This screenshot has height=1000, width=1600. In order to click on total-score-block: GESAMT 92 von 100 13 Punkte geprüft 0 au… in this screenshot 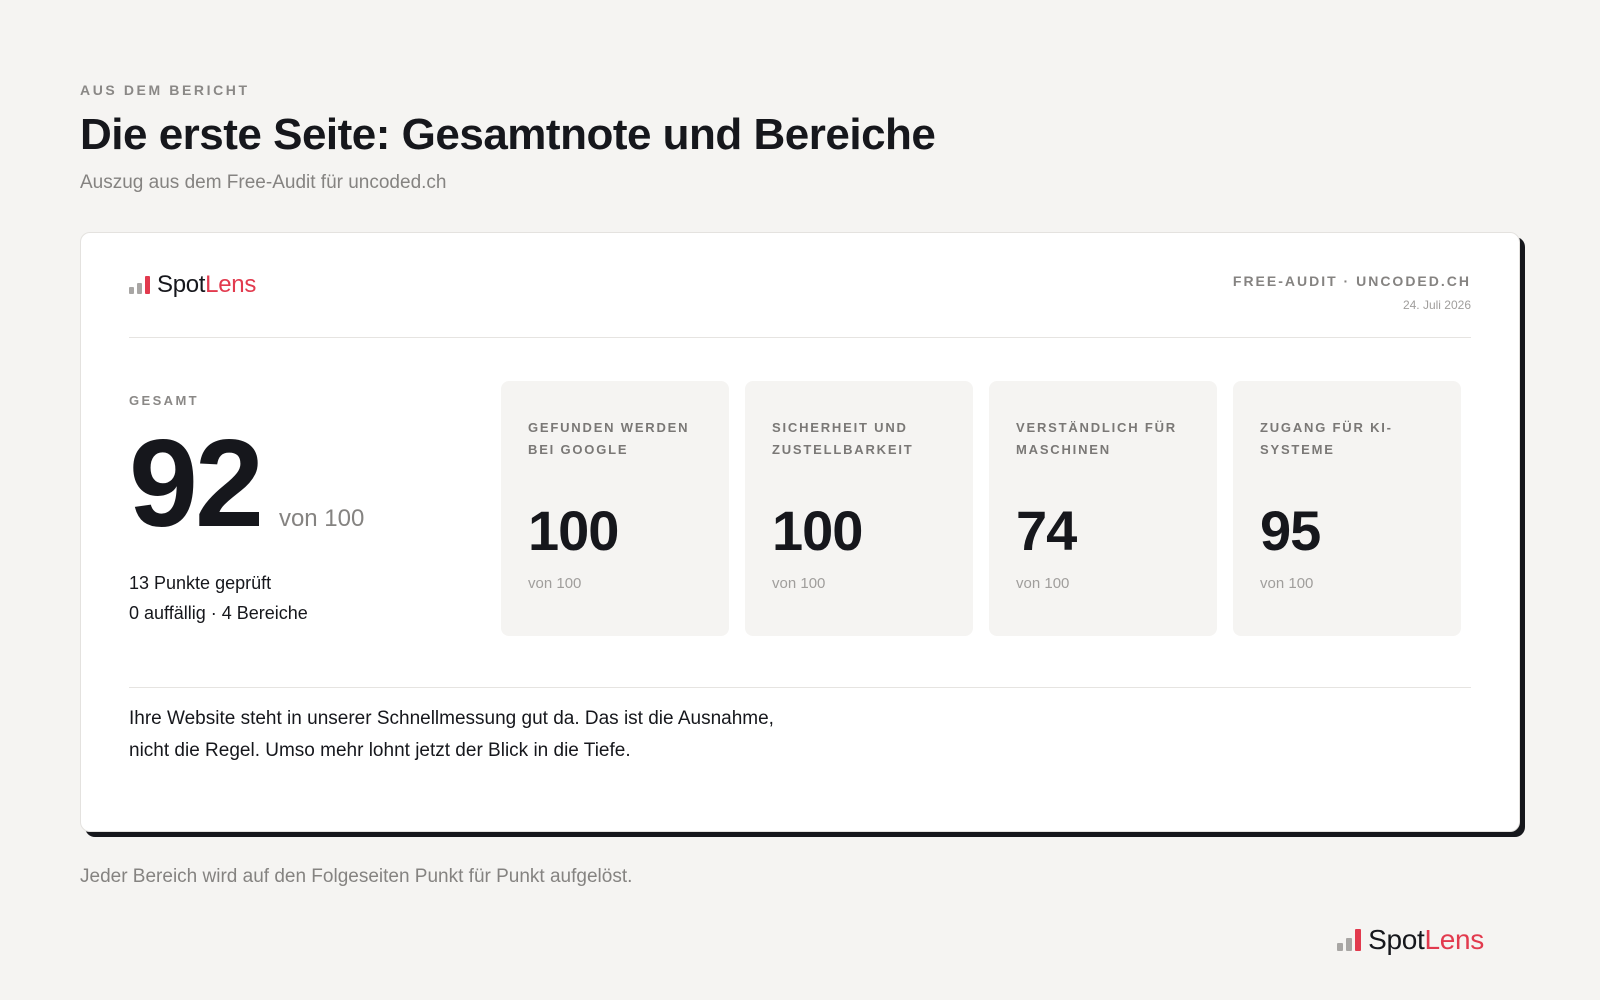, I will do `click(294, 510)`.